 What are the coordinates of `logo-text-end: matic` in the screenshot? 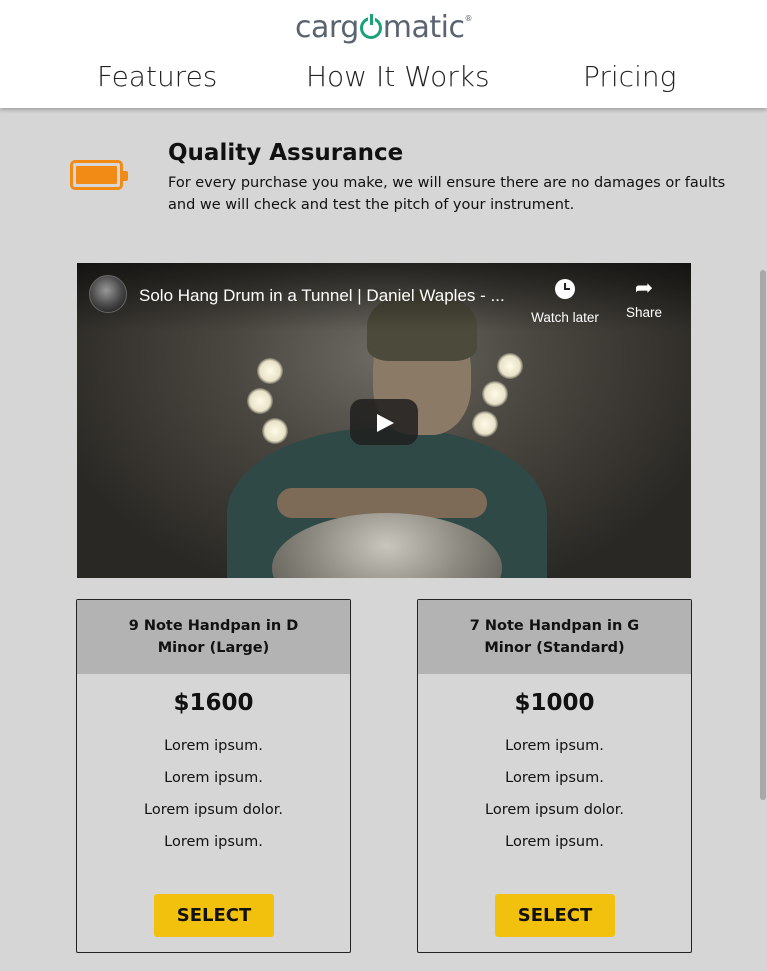 It's located at (423, 27).